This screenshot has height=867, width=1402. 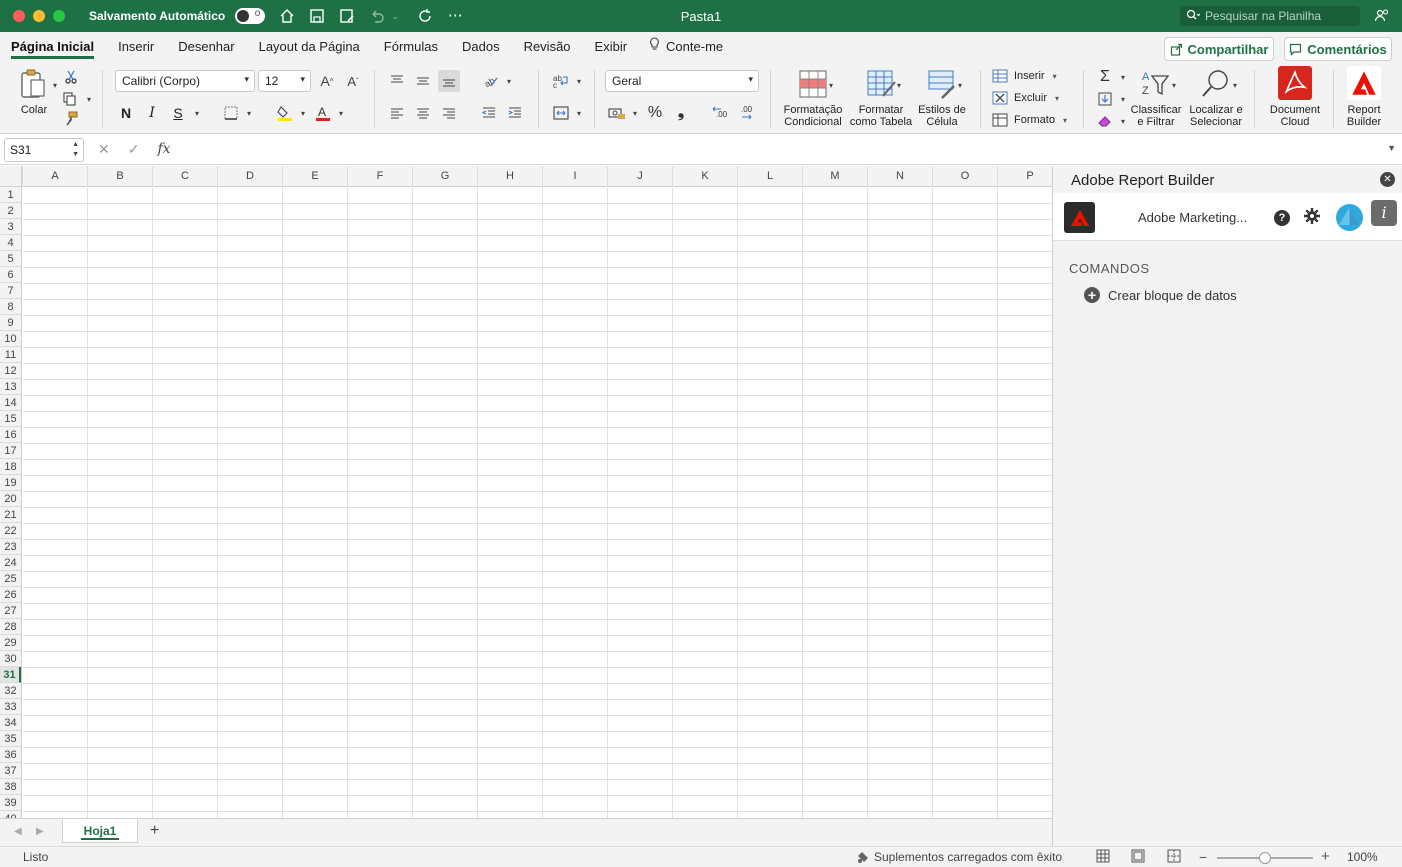 What do you see at coordinates (10, 291) in the screenshot?
I see `row-header: 7` at bounding box center [10, 291].